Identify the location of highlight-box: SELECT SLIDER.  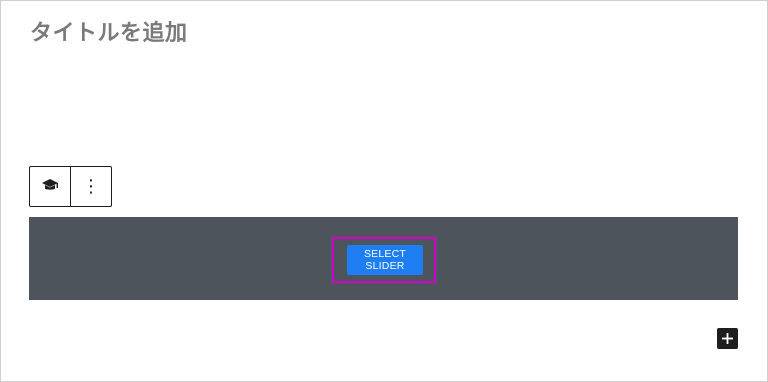
(384, 260).